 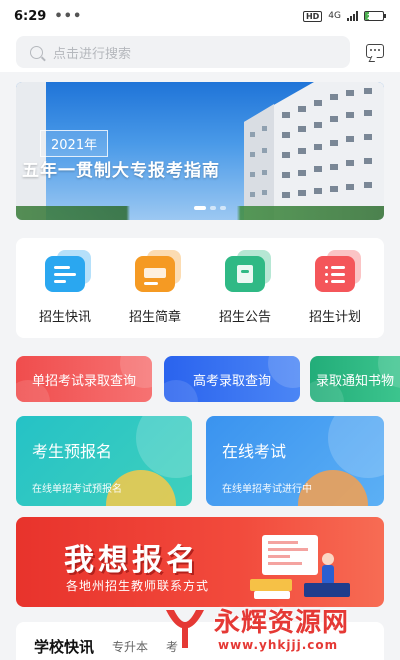 What do you see at coordinates (121, 171) in the screenshot?
I see `banner-title: 五年一贯制大专报考指南` at bounding box center [121, 171].